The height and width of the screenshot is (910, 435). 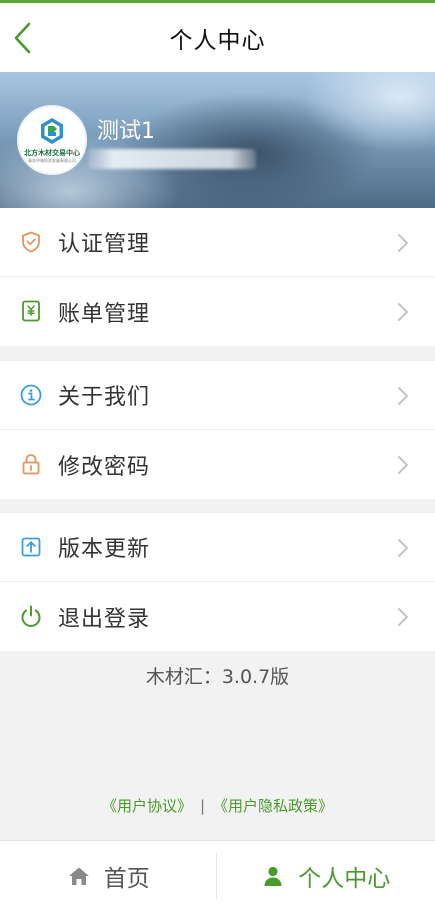 What do you see at coordinates (104, 619) in the screenshot?
I see `menu-item-label: 退出登录` at bounding box center [104, 619].